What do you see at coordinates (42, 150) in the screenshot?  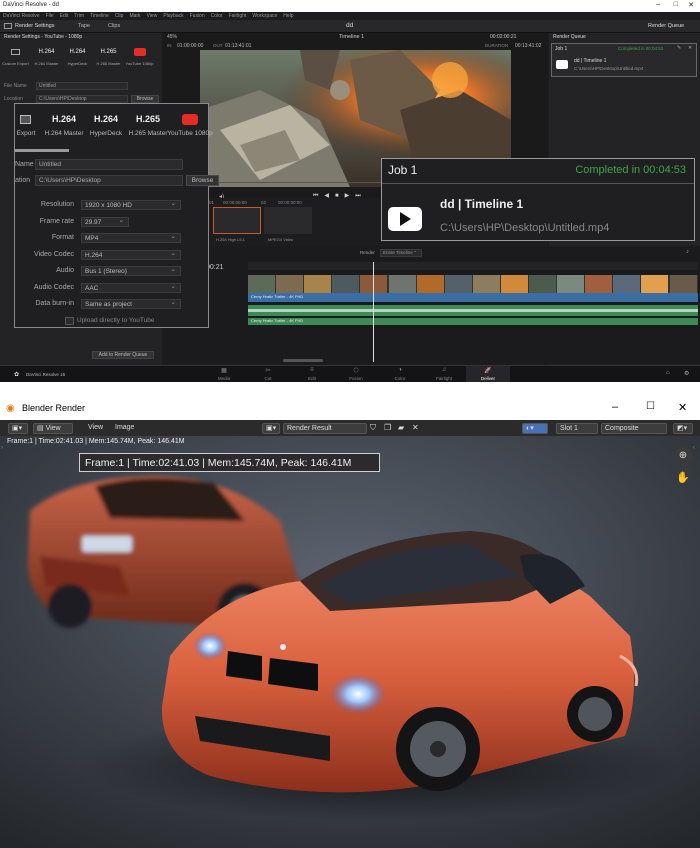 I see `preset-scroll-indicator` at bounding box center [42, 150].